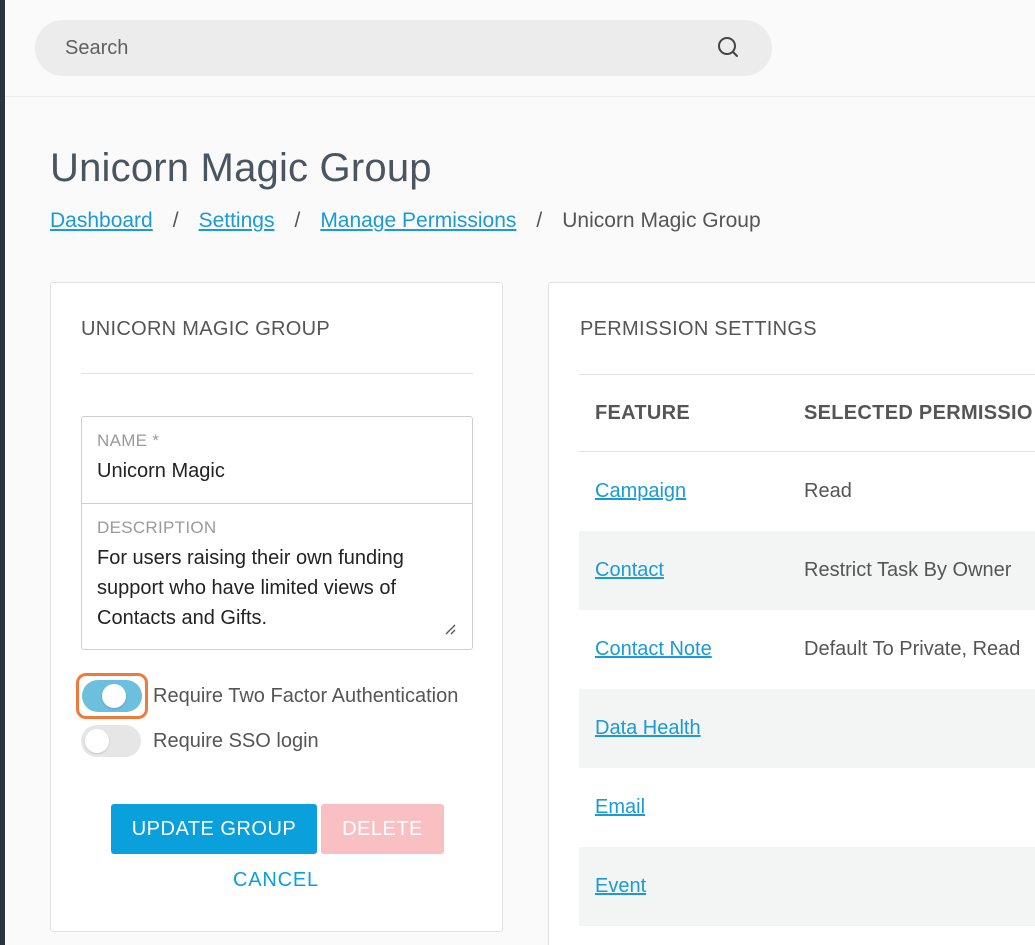  I want to click on sso-toggle, so click(111, 741).